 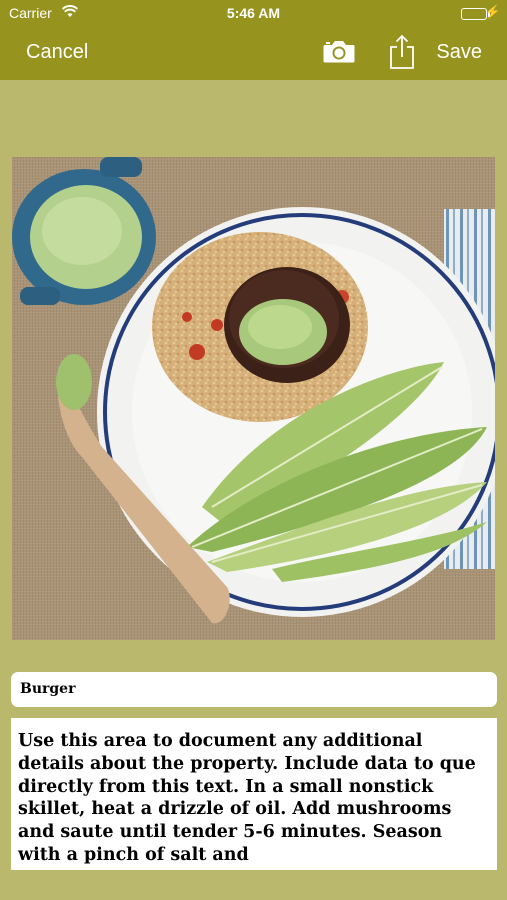 I want to click on share-icon, so click(x=402, y=54).